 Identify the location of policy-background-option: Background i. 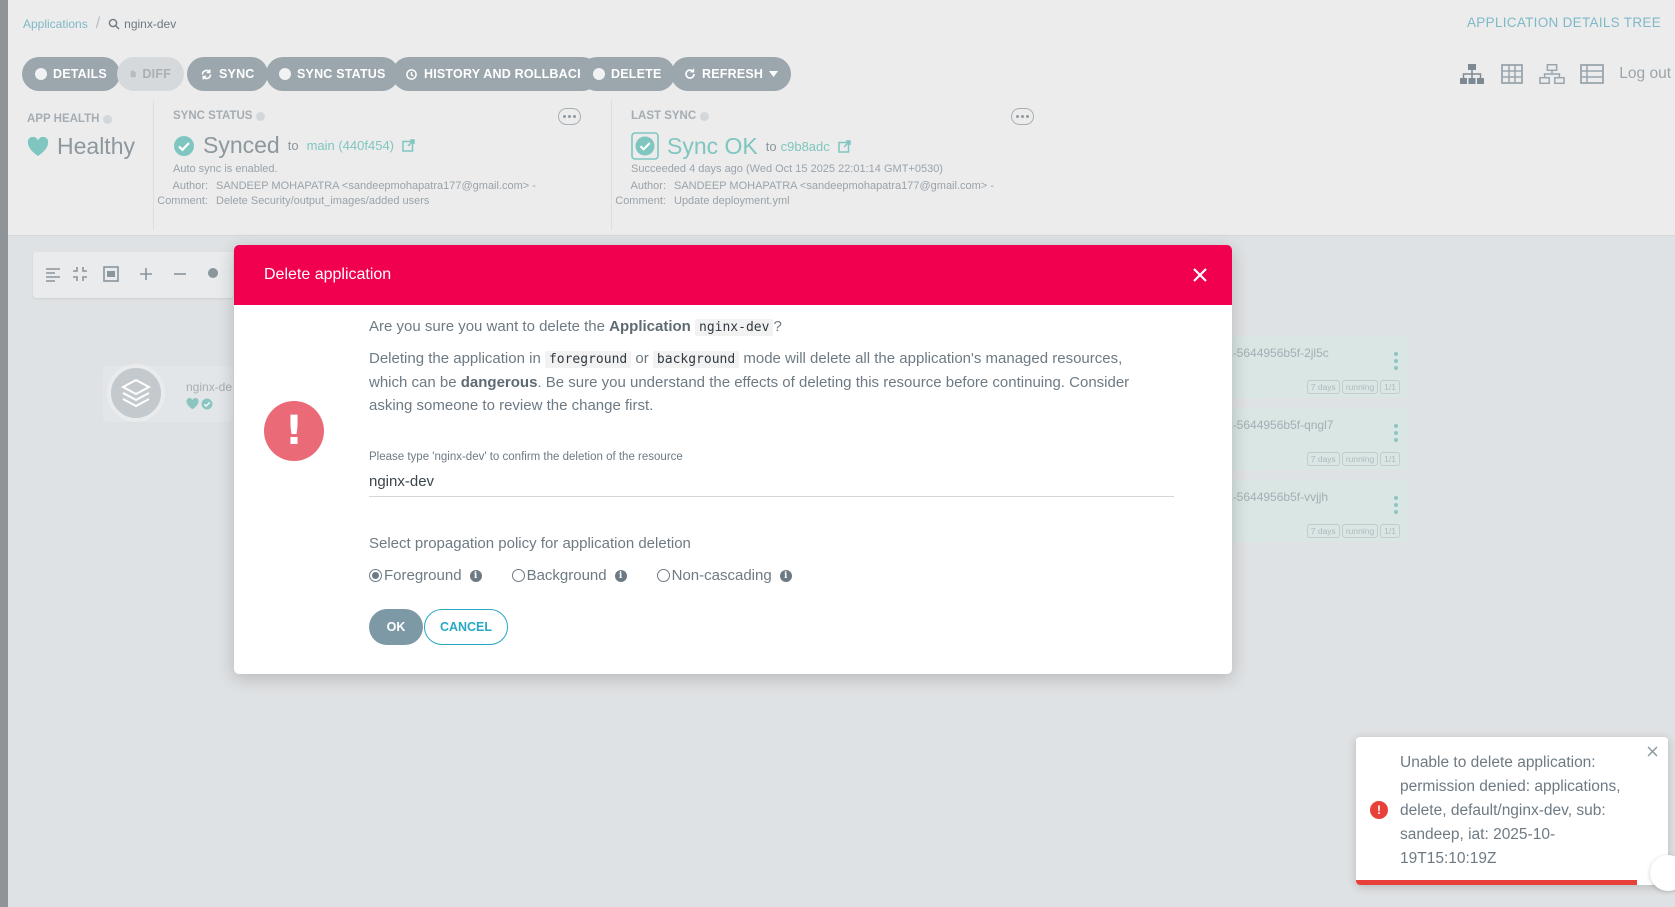
(569, 575).